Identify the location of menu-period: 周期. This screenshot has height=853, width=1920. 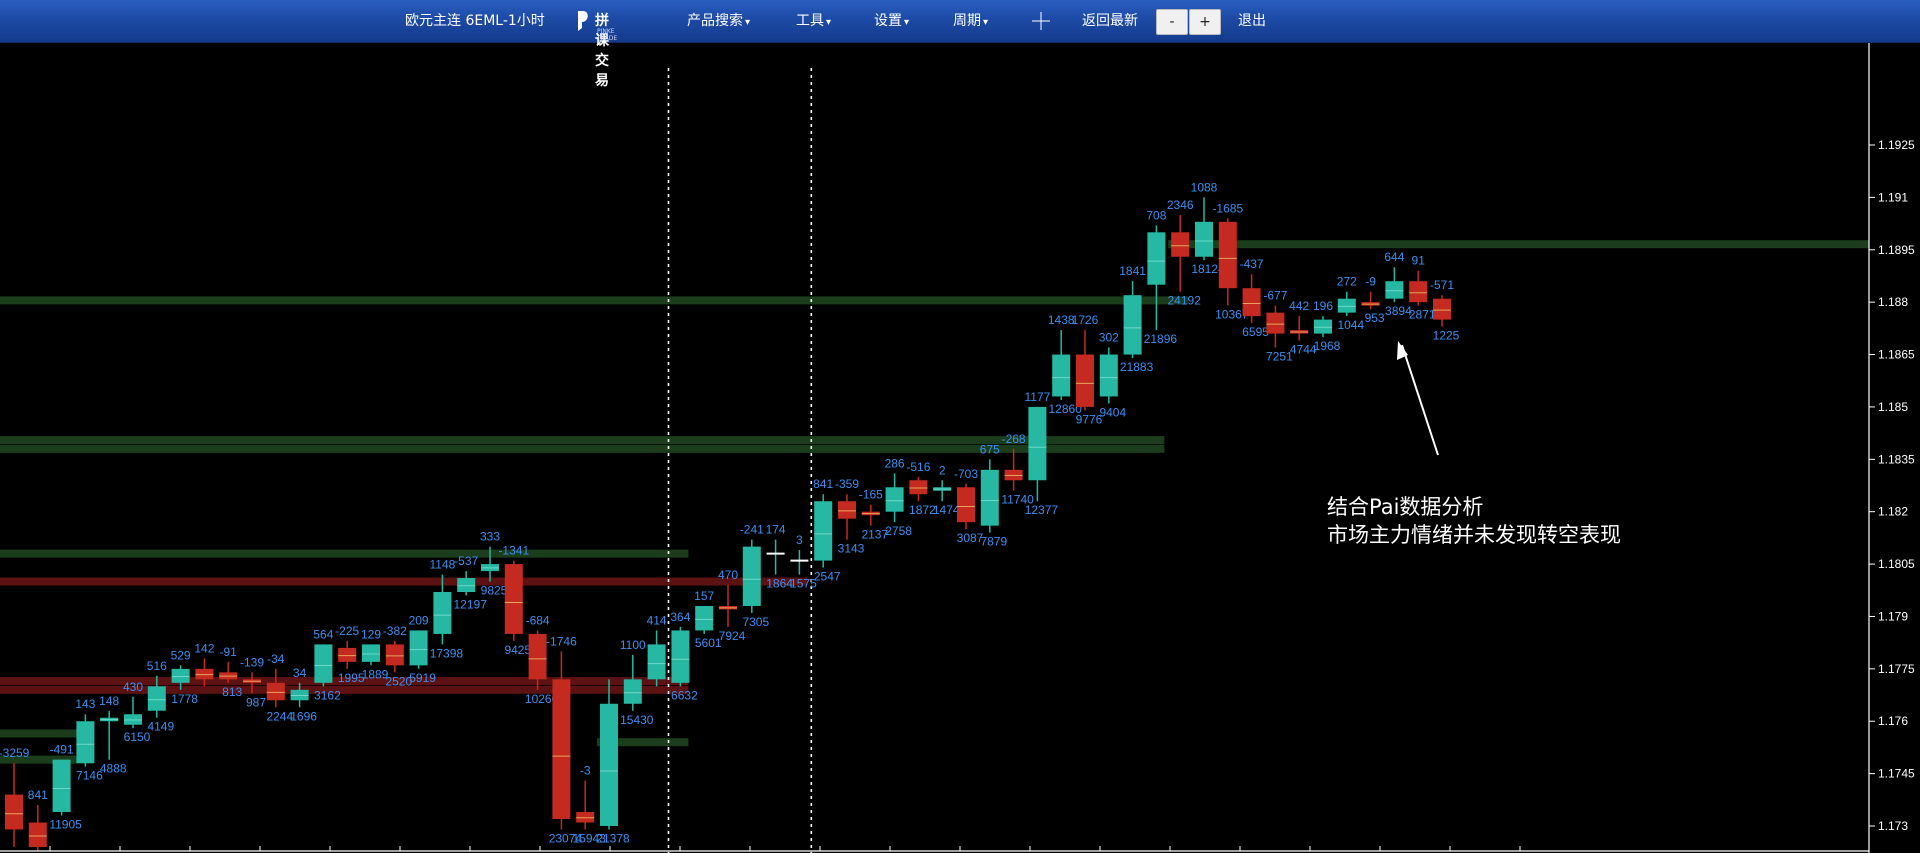
(970, 21).